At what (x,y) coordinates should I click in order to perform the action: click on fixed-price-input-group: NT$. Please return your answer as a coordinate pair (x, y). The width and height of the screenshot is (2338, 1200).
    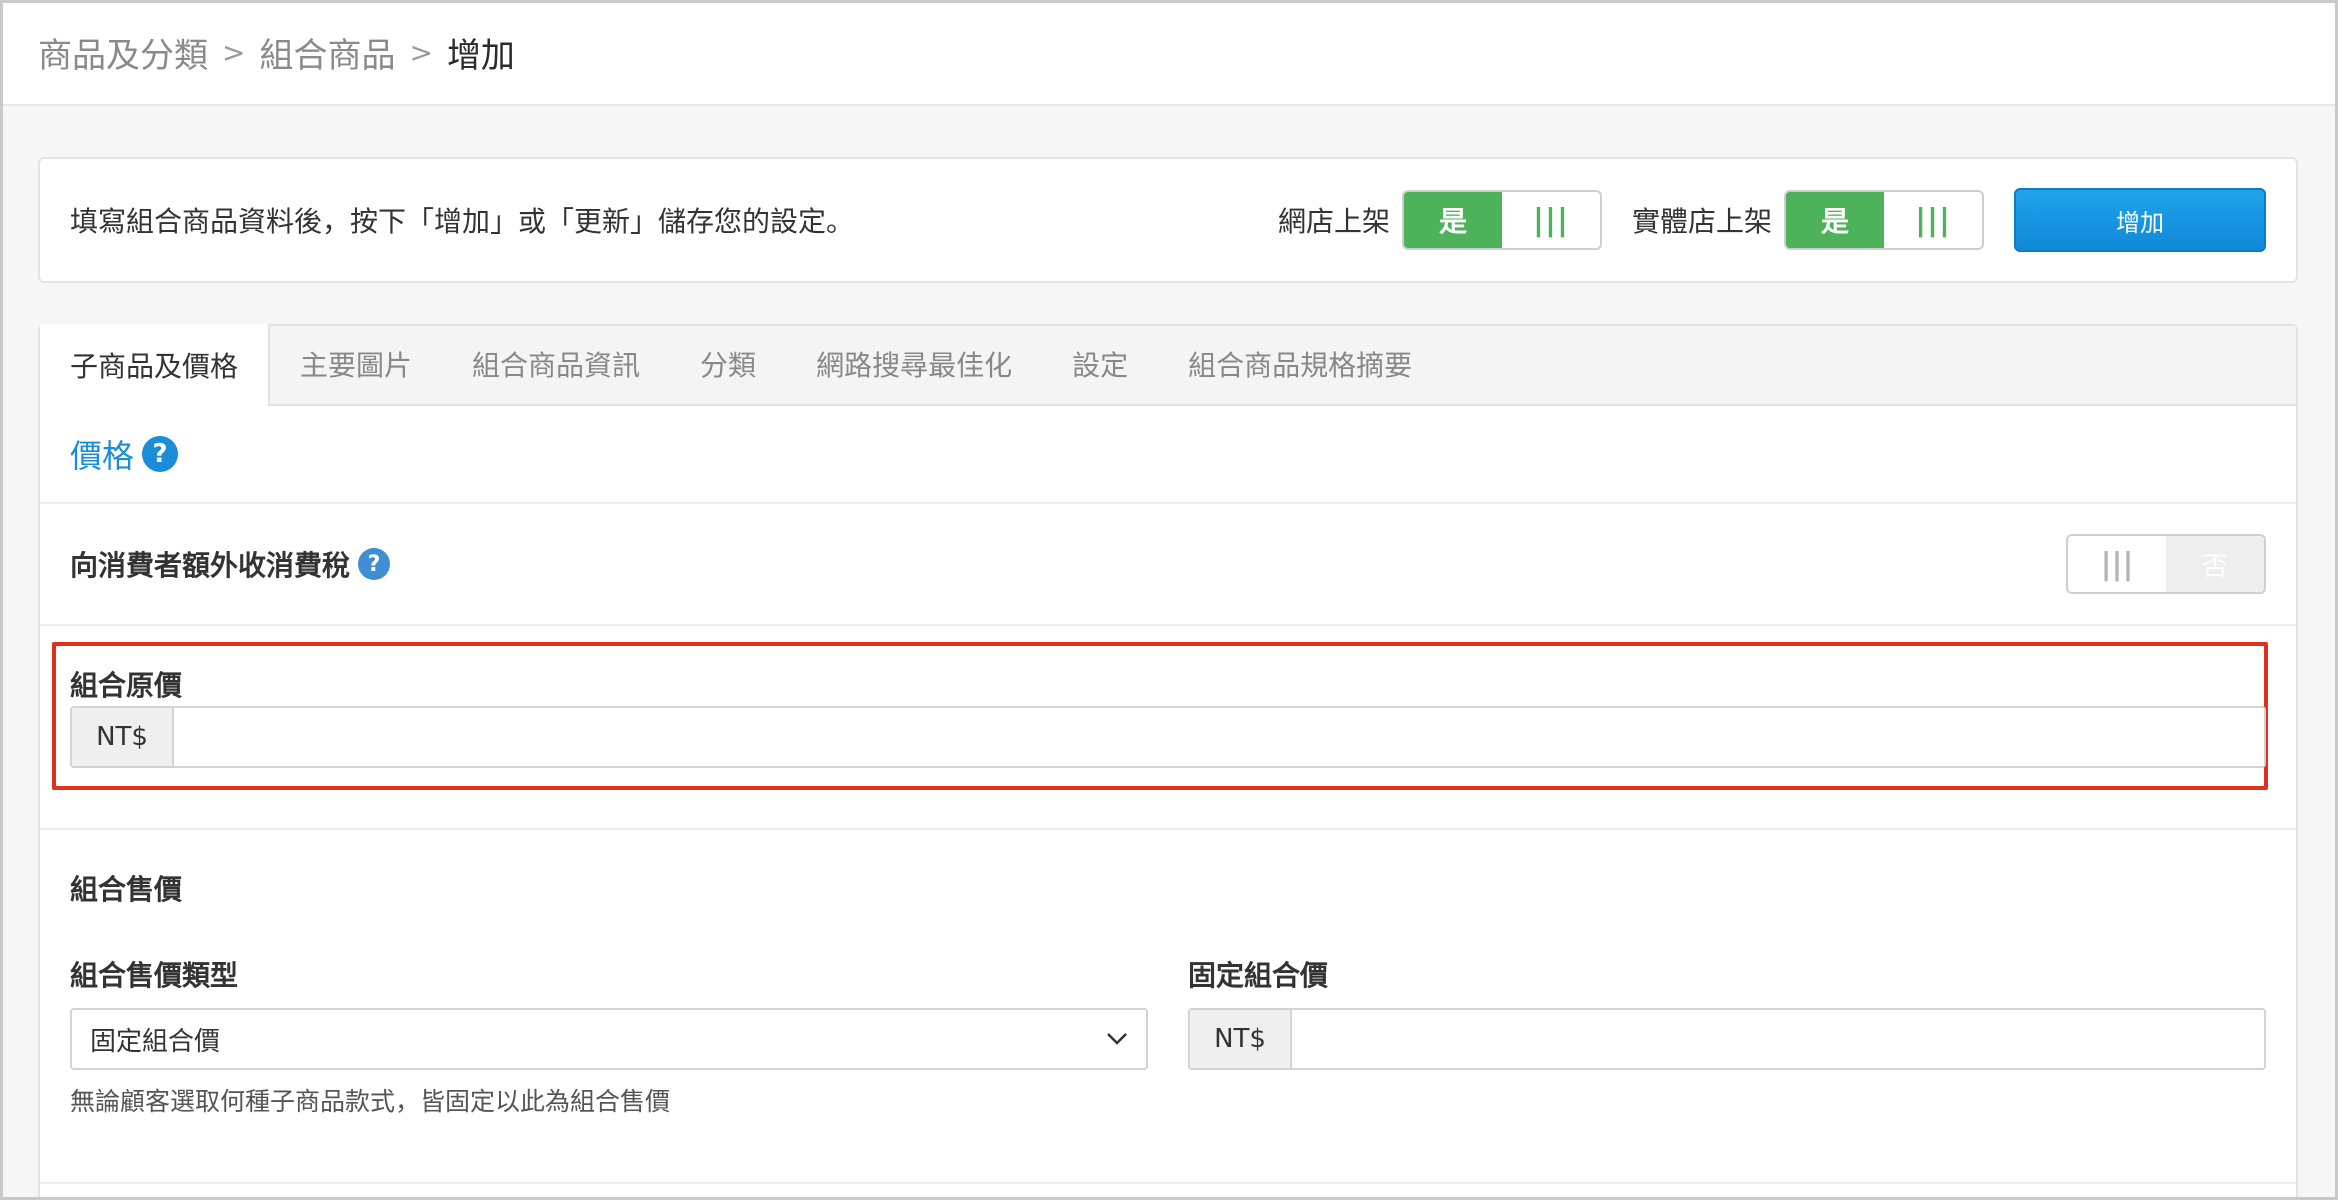
    Looking at the image, I should click on (1727, 1039).